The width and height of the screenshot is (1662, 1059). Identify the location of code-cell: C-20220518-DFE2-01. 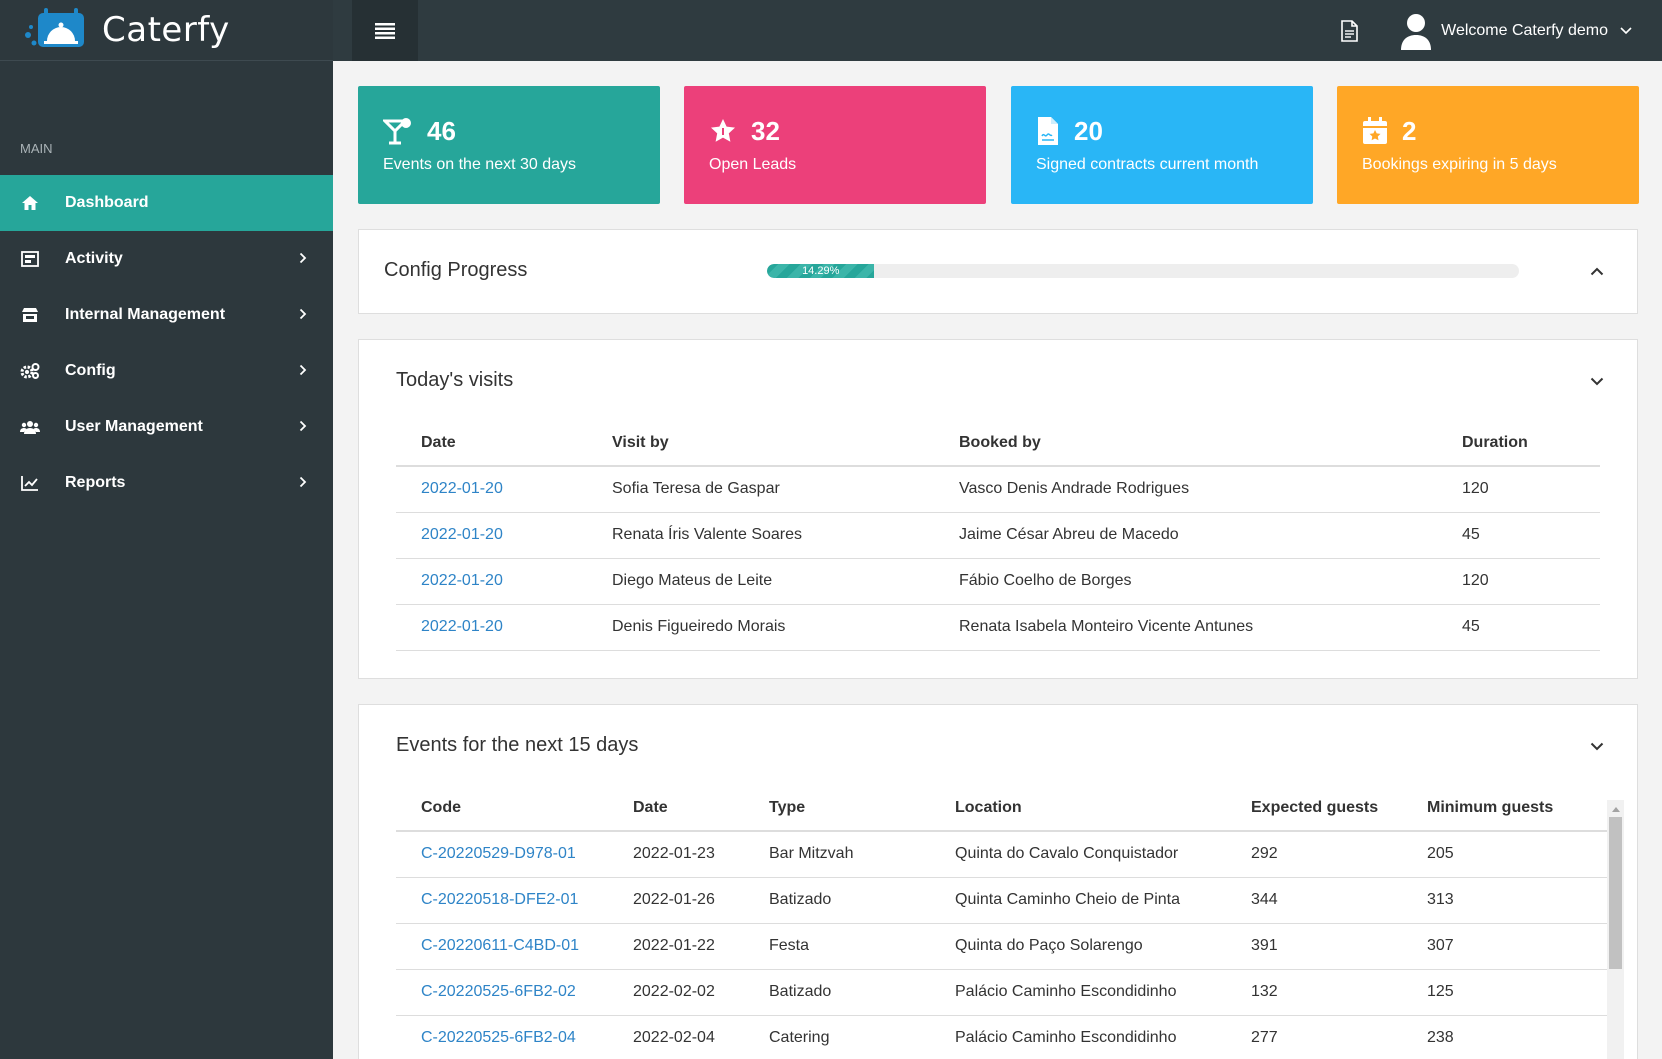
(502, 900).